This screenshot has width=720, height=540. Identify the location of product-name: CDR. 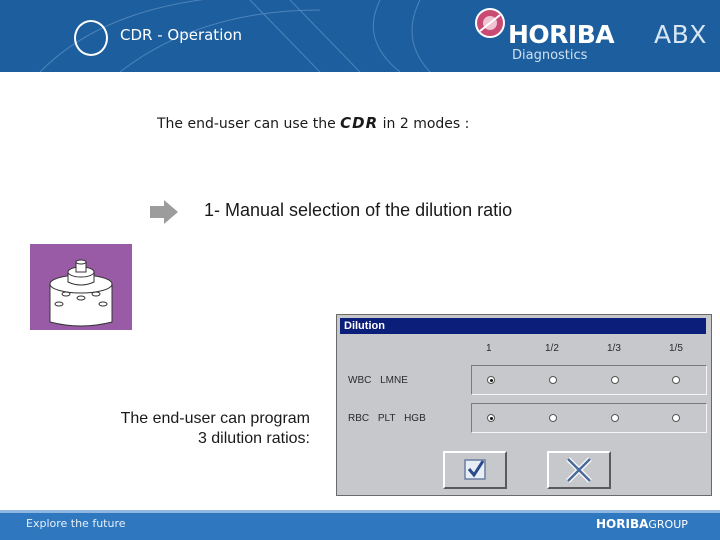
(359, 123).